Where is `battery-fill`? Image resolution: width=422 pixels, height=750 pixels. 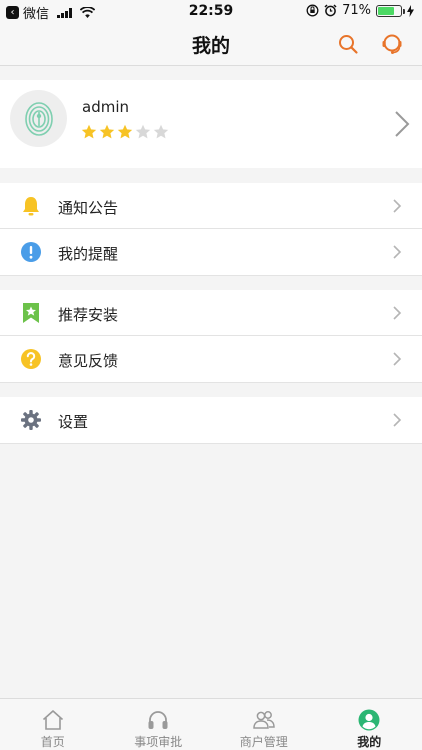
battery-fill is located at coordinates (386, 10).